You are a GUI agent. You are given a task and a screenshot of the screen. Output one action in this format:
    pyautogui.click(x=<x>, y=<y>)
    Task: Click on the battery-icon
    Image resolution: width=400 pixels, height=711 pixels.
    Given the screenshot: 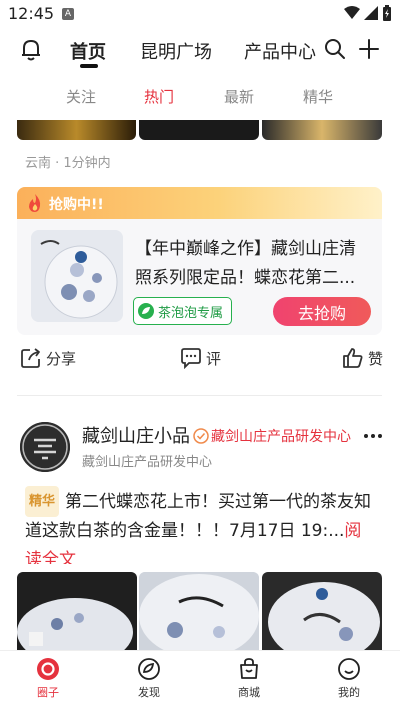 What is the action you would take?
    pyautogui.click(x=387, y=13)
    